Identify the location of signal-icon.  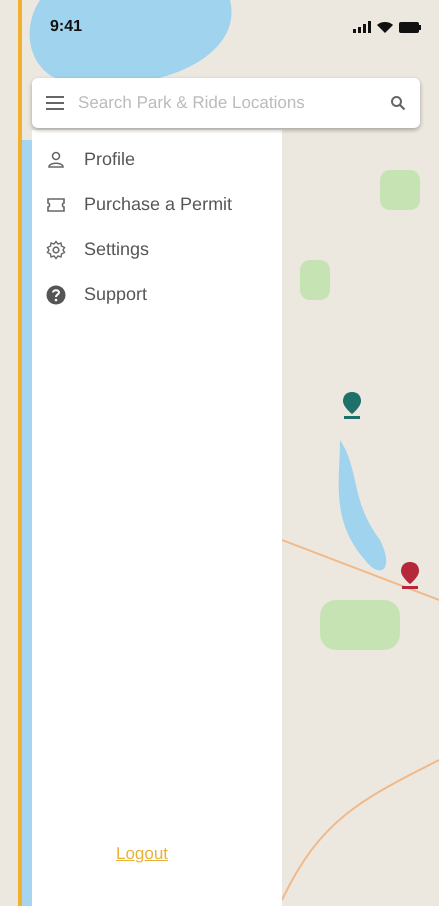
(362, 27).